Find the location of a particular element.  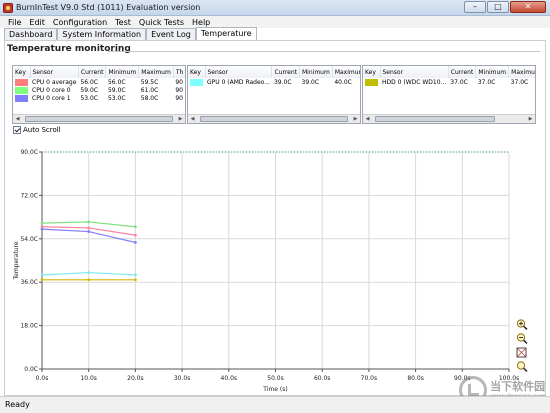

auto-scroll-checkbox is located at coordinates (17, 130).